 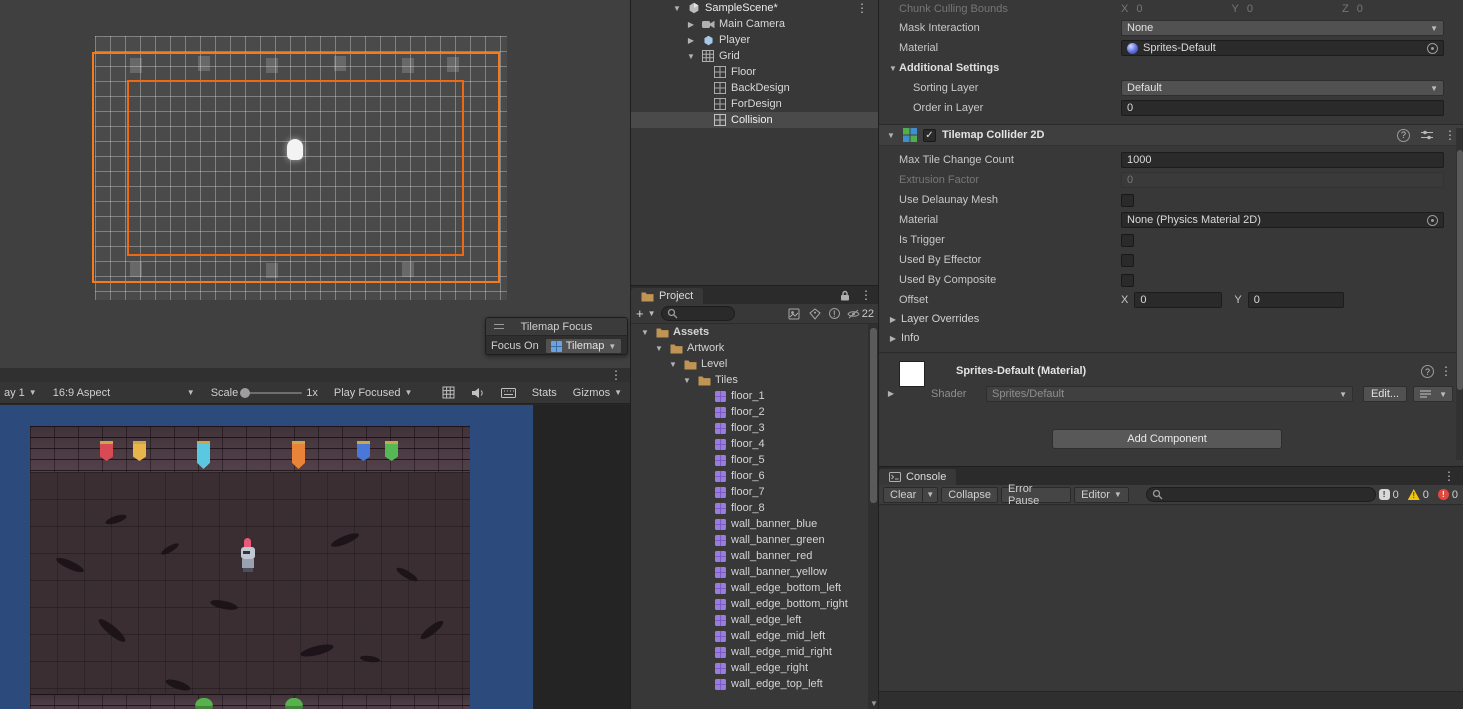 I want to click on slider-knob-icon, so click(x=245, y=392).